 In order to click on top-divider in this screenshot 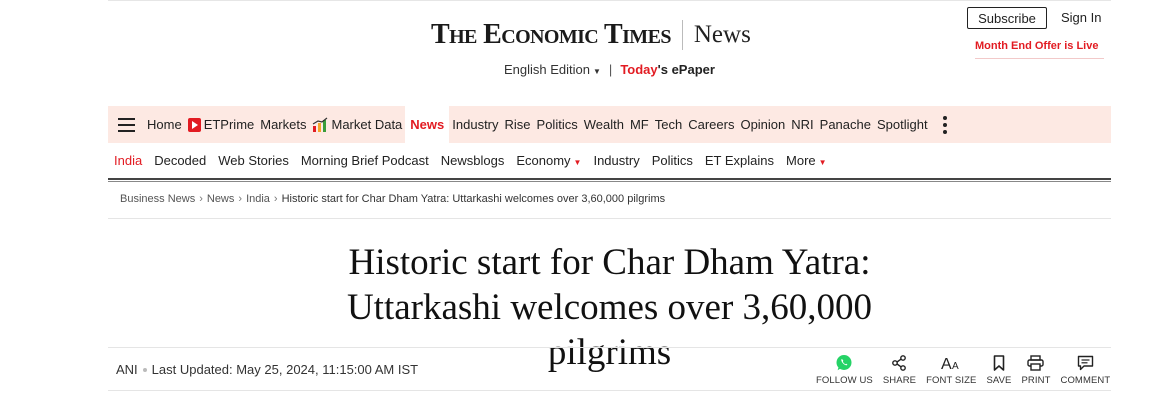, I will do `click(609, 0)`.